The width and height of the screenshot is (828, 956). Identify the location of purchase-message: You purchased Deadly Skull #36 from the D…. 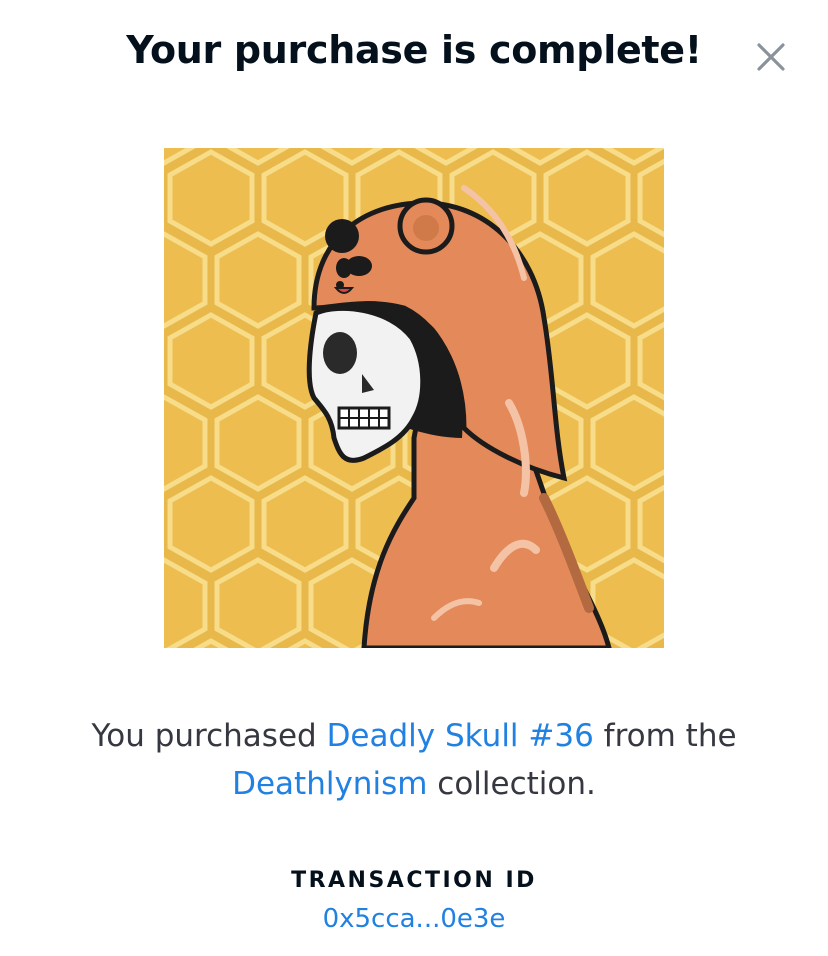
(414, 760).